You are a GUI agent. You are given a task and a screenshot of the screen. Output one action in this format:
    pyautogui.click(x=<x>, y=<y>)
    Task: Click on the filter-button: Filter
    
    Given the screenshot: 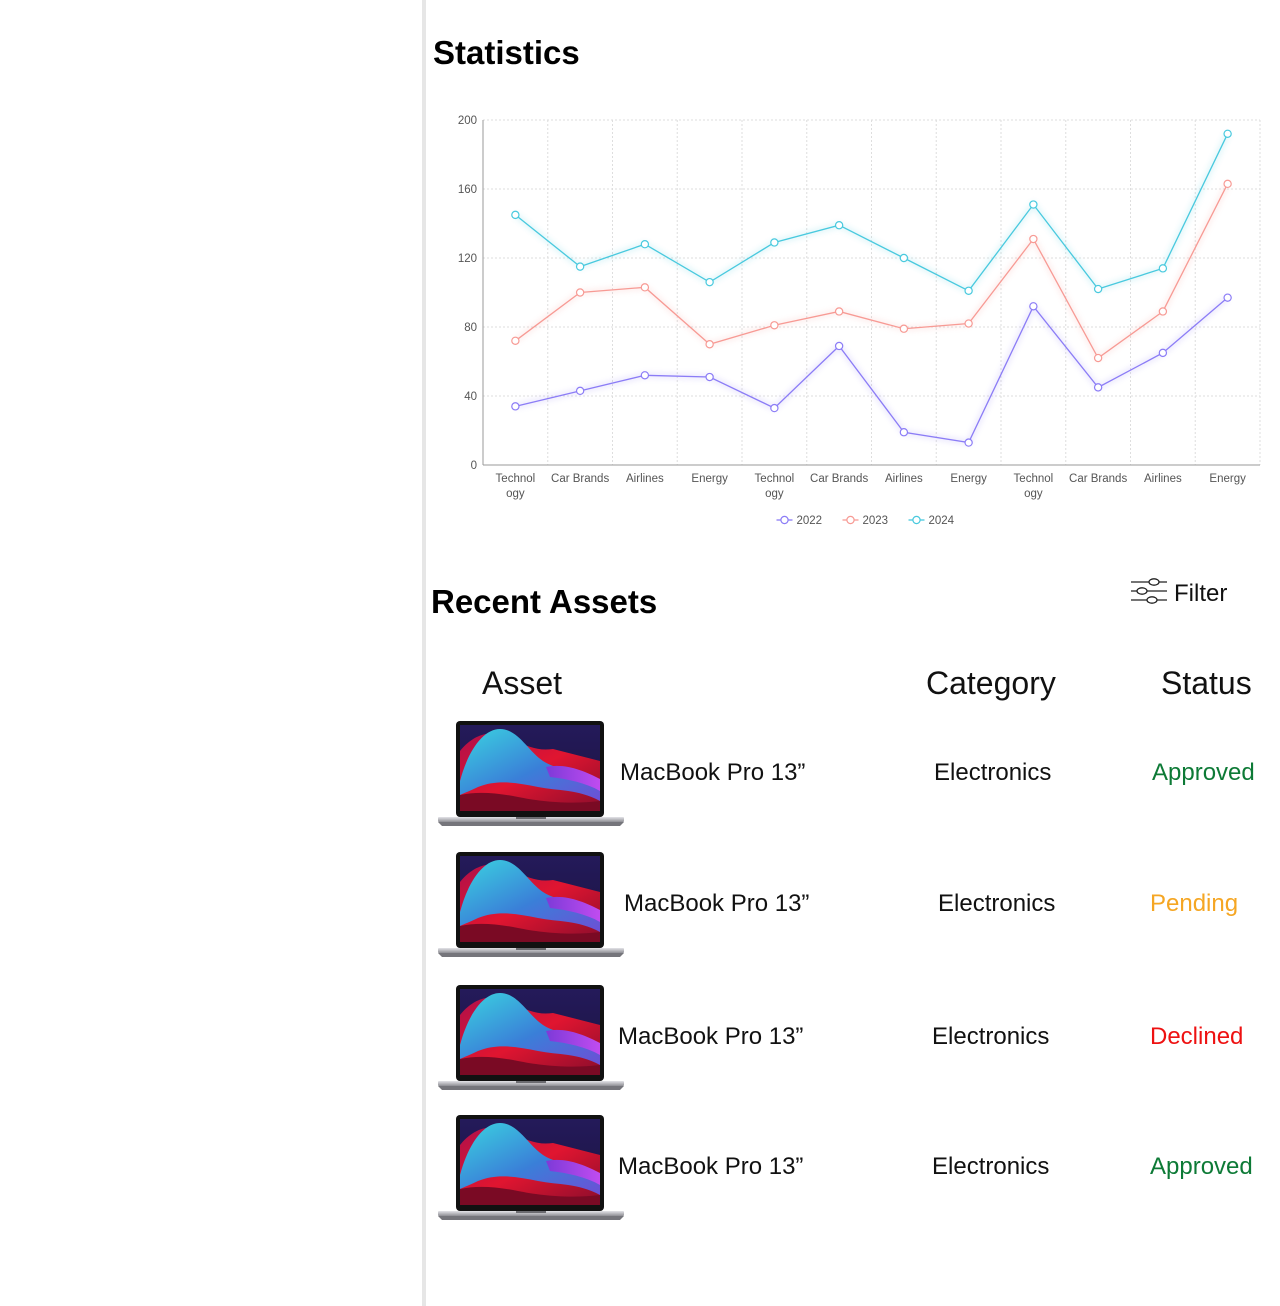 What is the action you would take?
    pyautogui.click(x=1178, y=594)
    